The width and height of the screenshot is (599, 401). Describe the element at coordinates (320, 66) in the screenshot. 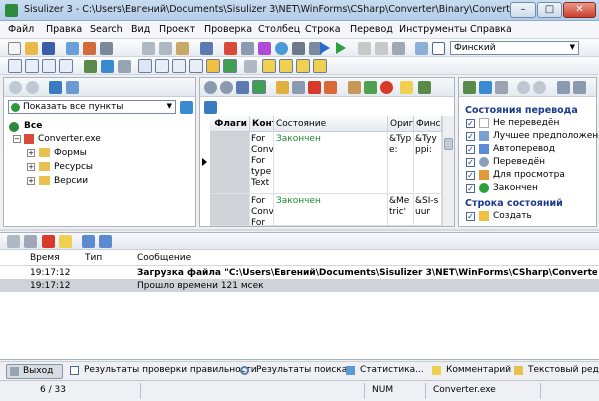

I see `p4-icon` at that location.